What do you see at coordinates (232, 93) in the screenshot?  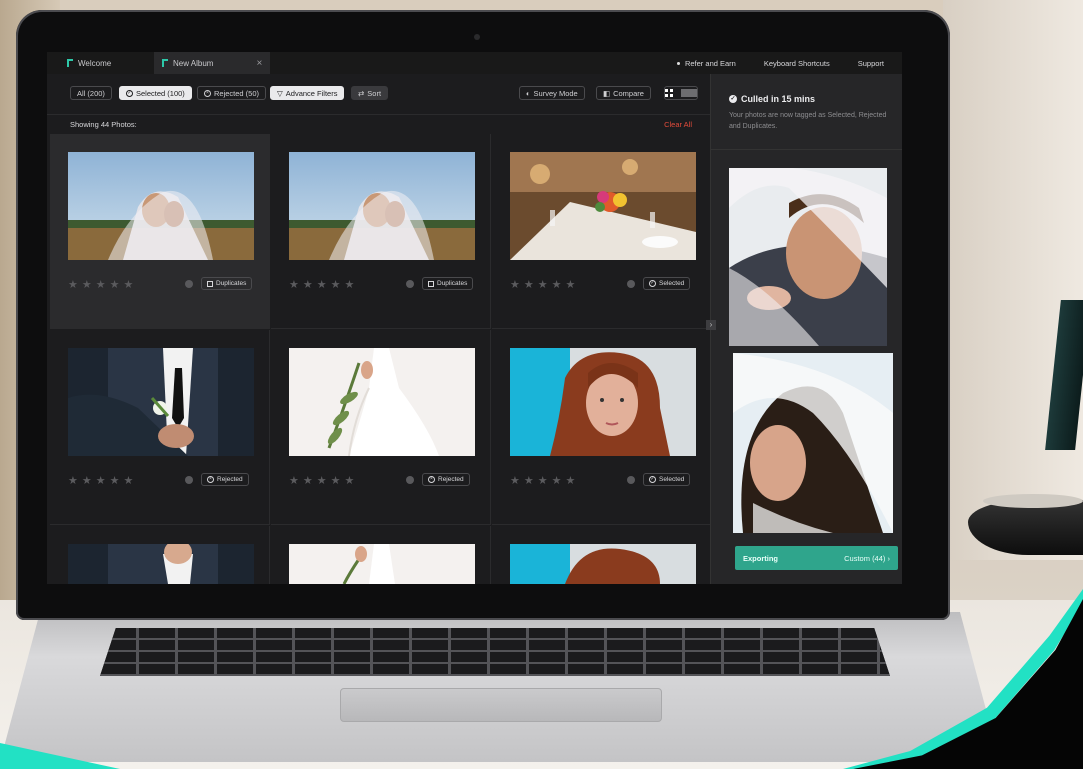 I see `filter-rejected-button: × Rejected (50)` at bounding box center [232, 93].